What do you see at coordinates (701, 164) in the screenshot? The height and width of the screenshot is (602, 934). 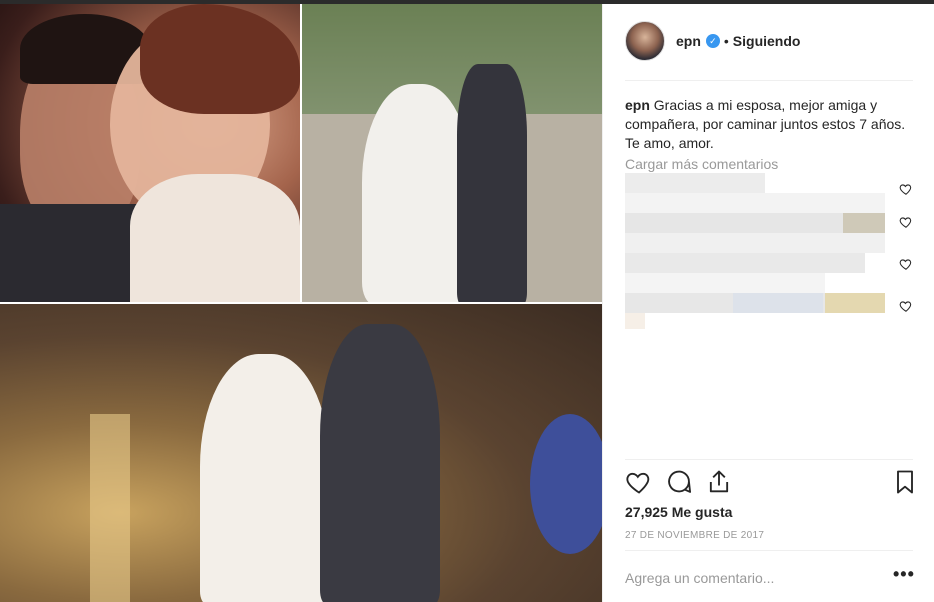 I see `load-more-comments-link: Cargar más comentarios` at bounding box center [701, 164].